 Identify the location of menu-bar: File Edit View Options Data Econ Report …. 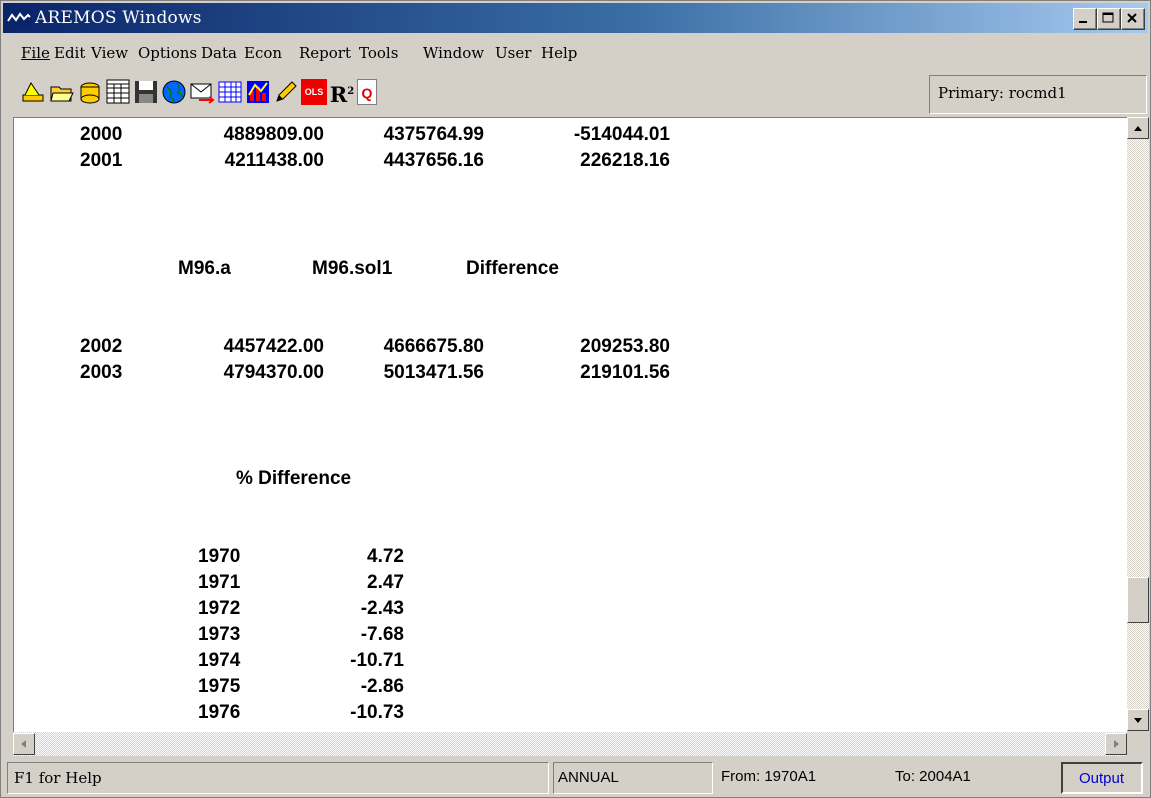
(575, 53).